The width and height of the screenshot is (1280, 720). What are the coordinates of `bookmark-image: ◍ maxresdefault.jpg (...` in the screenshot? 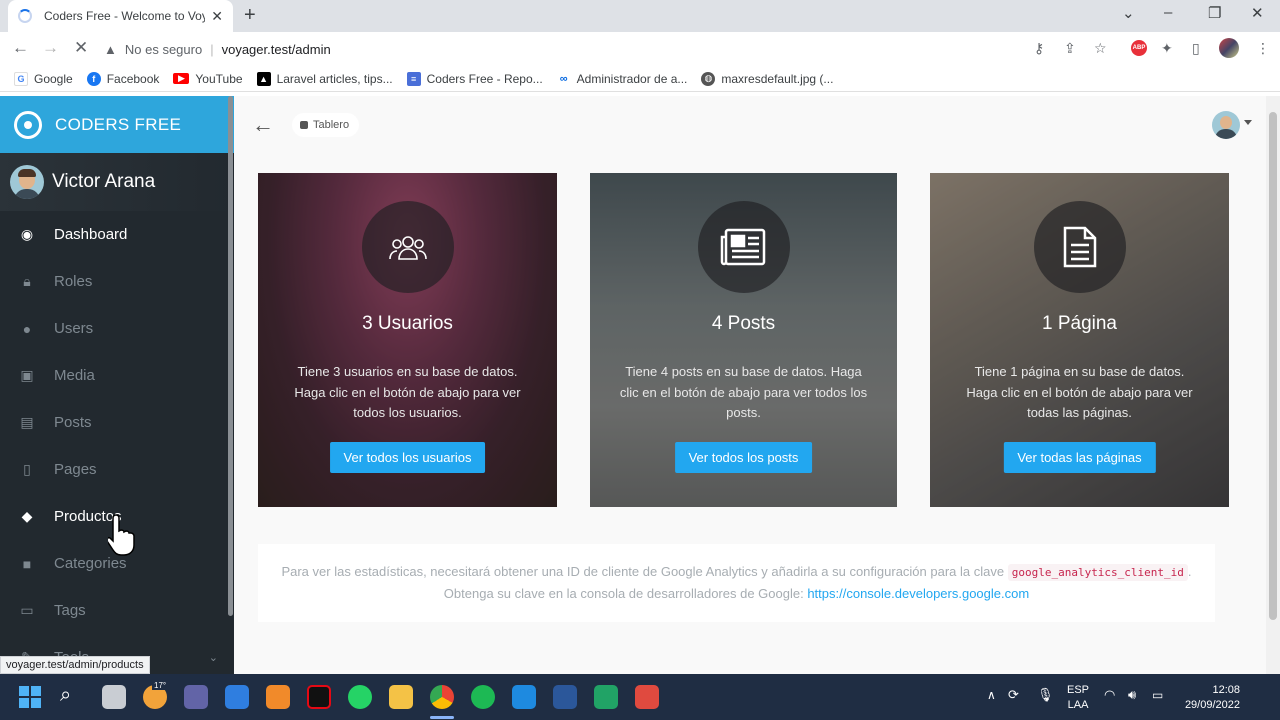 It's located at (767, 78).